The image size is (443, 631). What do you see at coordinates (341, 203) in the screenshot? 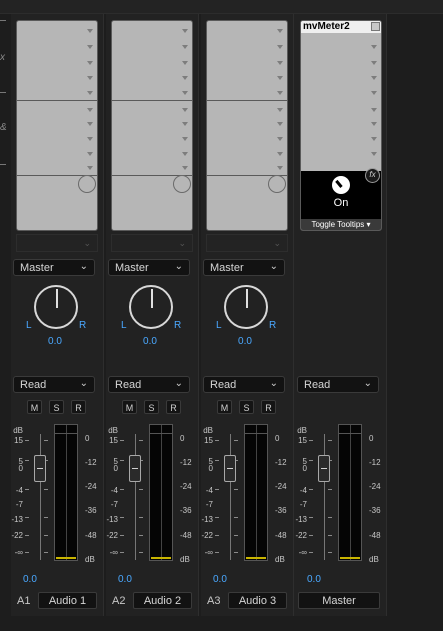
I see `plugin-state: On` at bounding box center [341, 203].